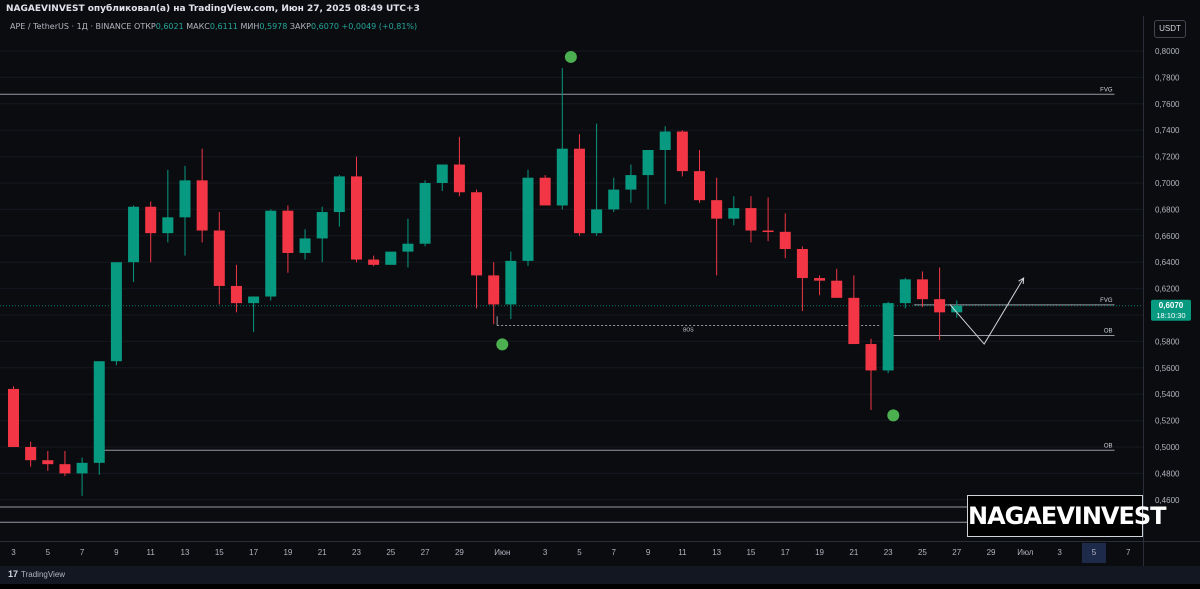 Image resolution: width=1200 pixels, height=589 pixels. Describe the element at coordinates (502, 552) in the screenshot. I see `x-tick-label: Июн` at that location.